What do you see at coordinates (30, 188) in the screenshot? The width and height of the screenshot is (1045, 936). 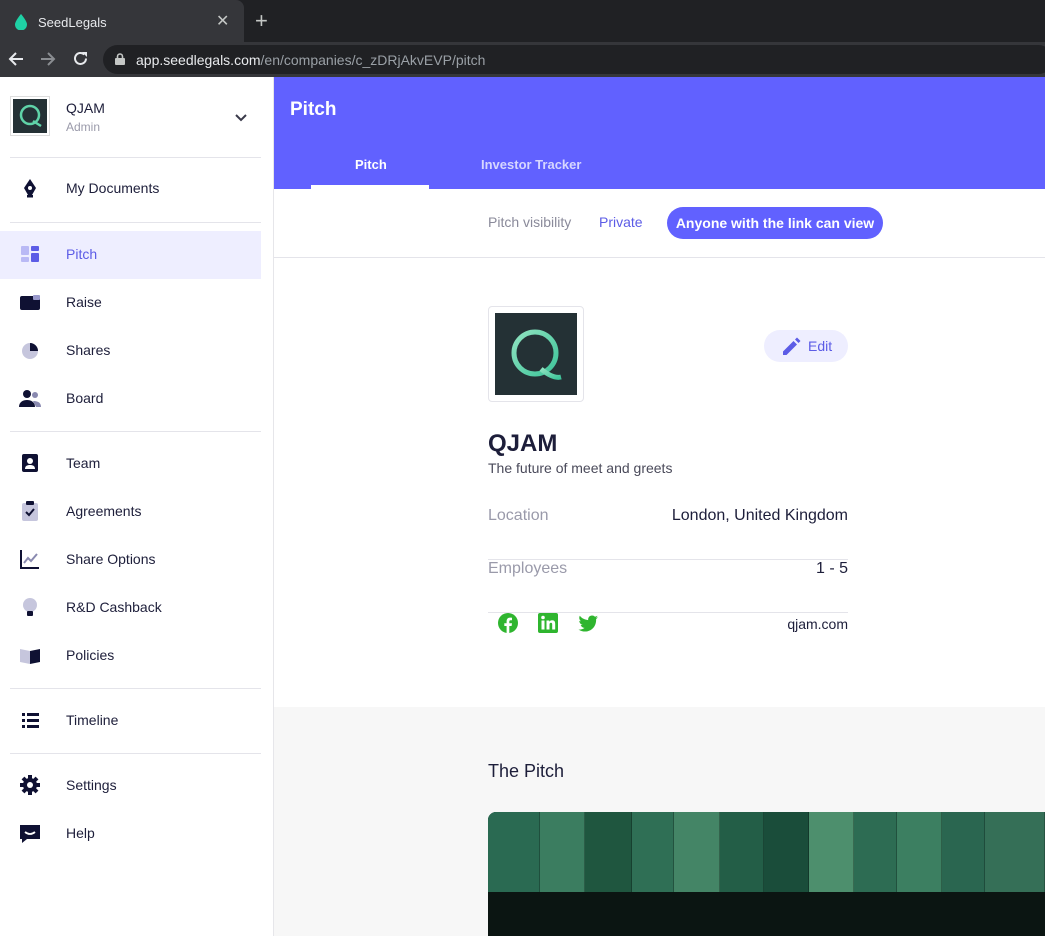 I see `pen-nib-icon` at bounding box center [30, 188].